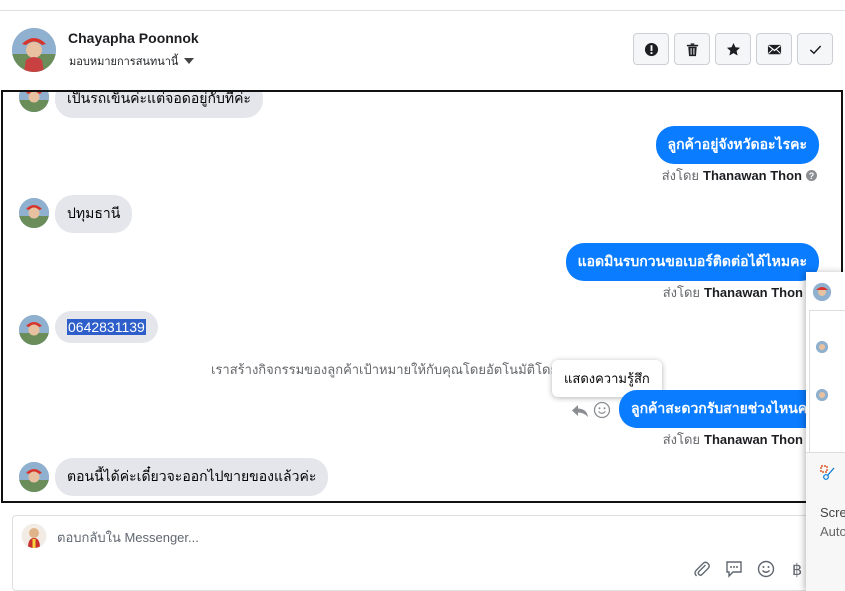 The height and width of the screenshot is (591, 845). What do you see at coordinates (822, 292) in the screenshot?
I see `side-avatar` at bounding box center [822, 292].